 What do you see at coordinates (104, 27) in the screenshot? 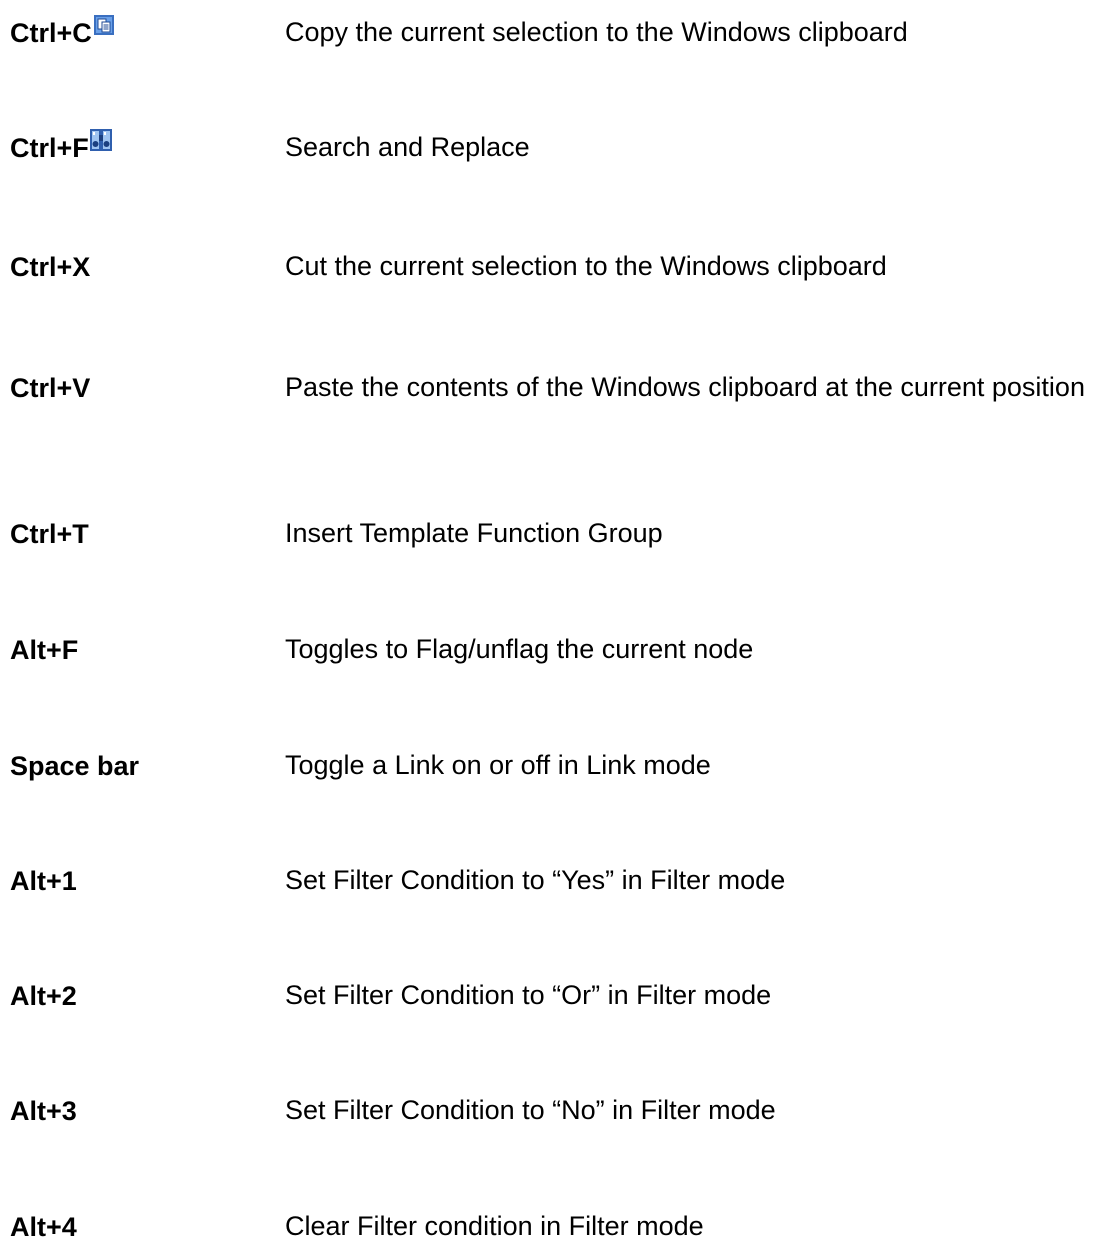
I see `copy-icon` at bounding box center [104, 27].